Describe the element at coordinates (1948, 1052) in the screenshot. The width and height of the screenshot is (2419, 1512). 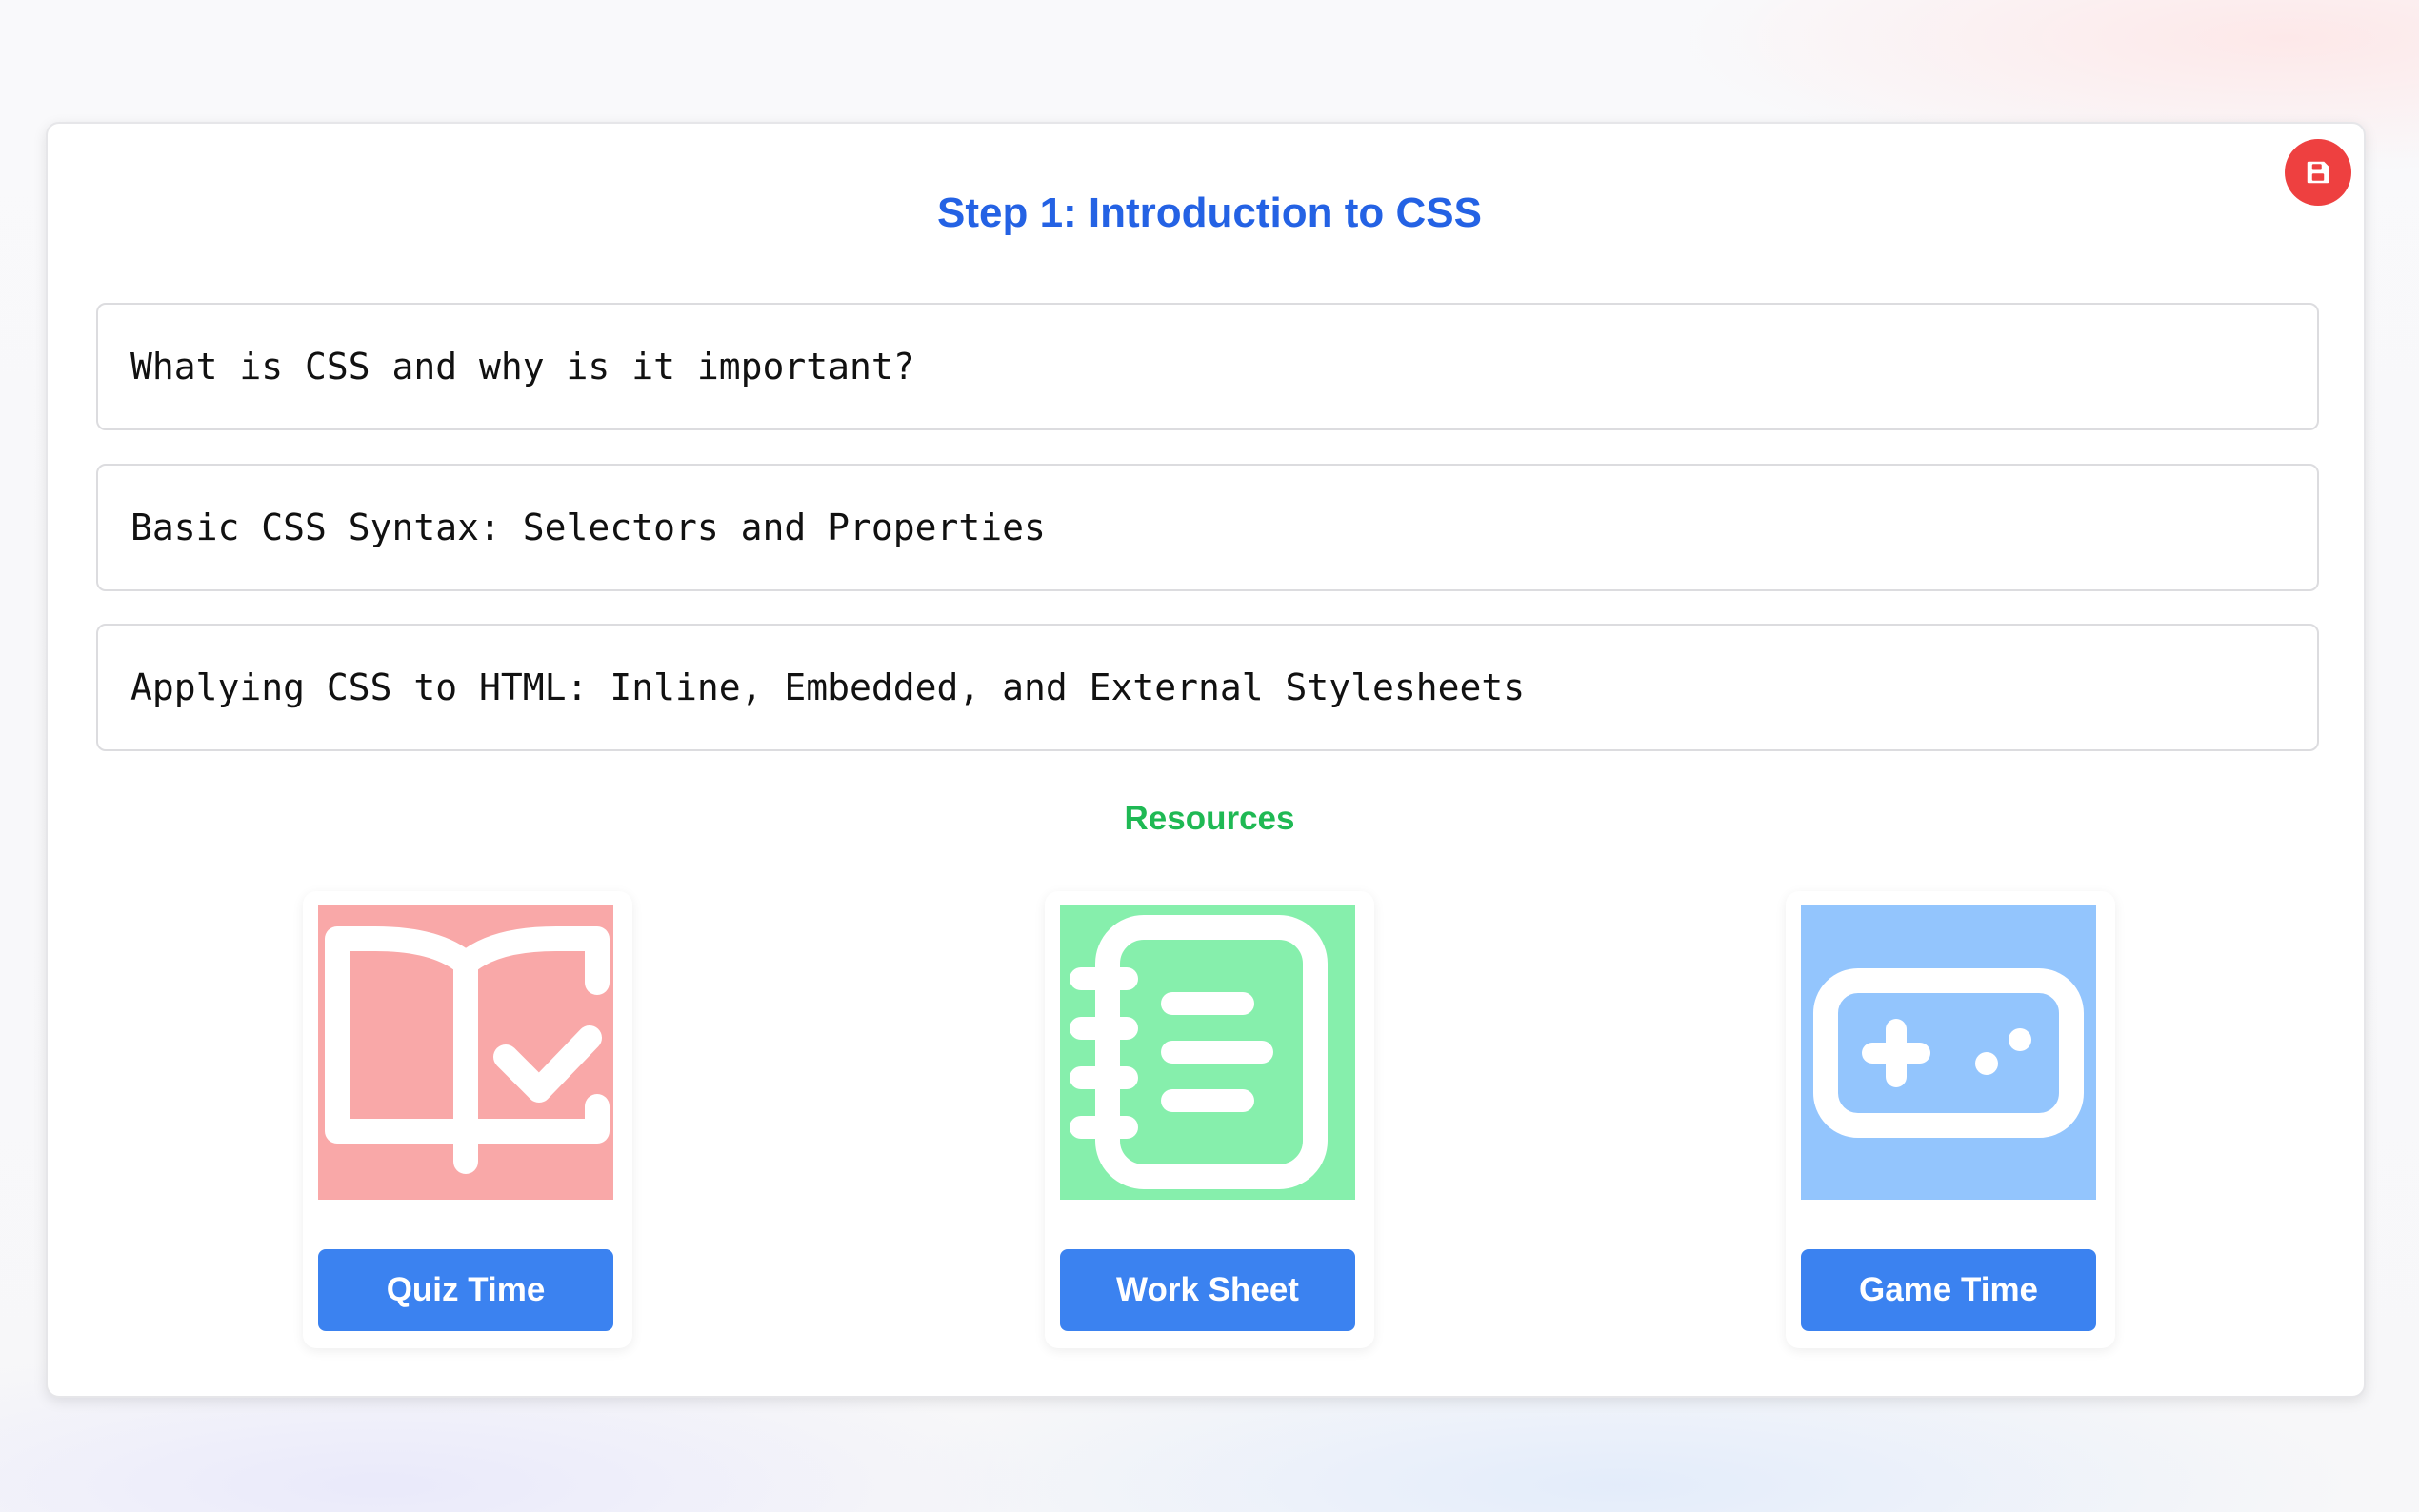
I see `gamepad-icon` at that location.